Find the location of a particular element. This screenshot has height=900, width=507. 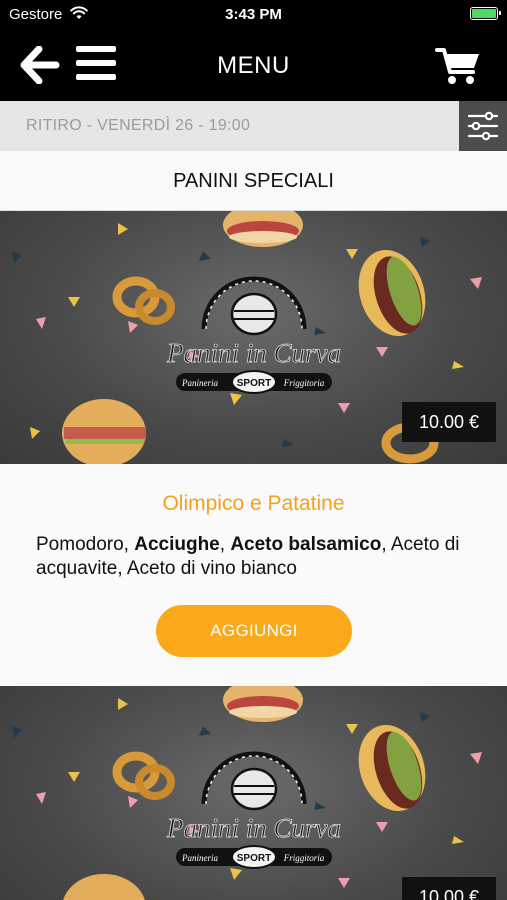

status-bar: Gestore 3:43 PM is located at coordinates (253, 14).